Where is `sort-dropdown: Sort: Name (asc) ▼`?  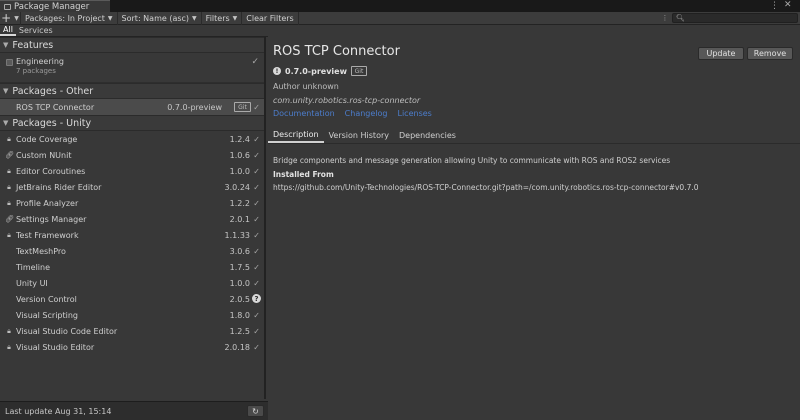
sort-dropdown: Sort: Name (asc) ▼ is located at coordinates (160, 18).